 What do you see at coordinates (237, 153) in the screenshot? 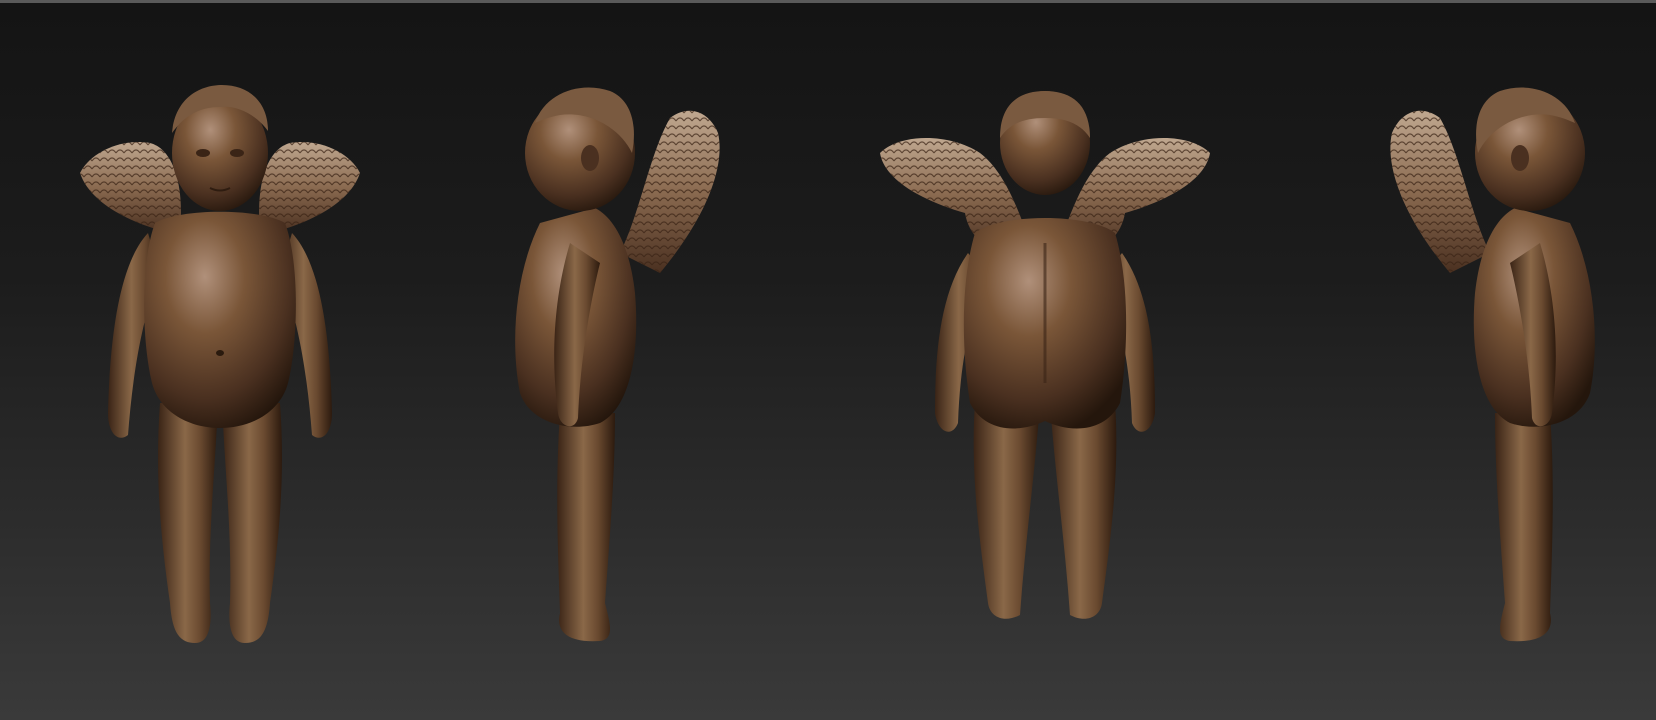
I see `right-eye` at bounding box center [237, 153].